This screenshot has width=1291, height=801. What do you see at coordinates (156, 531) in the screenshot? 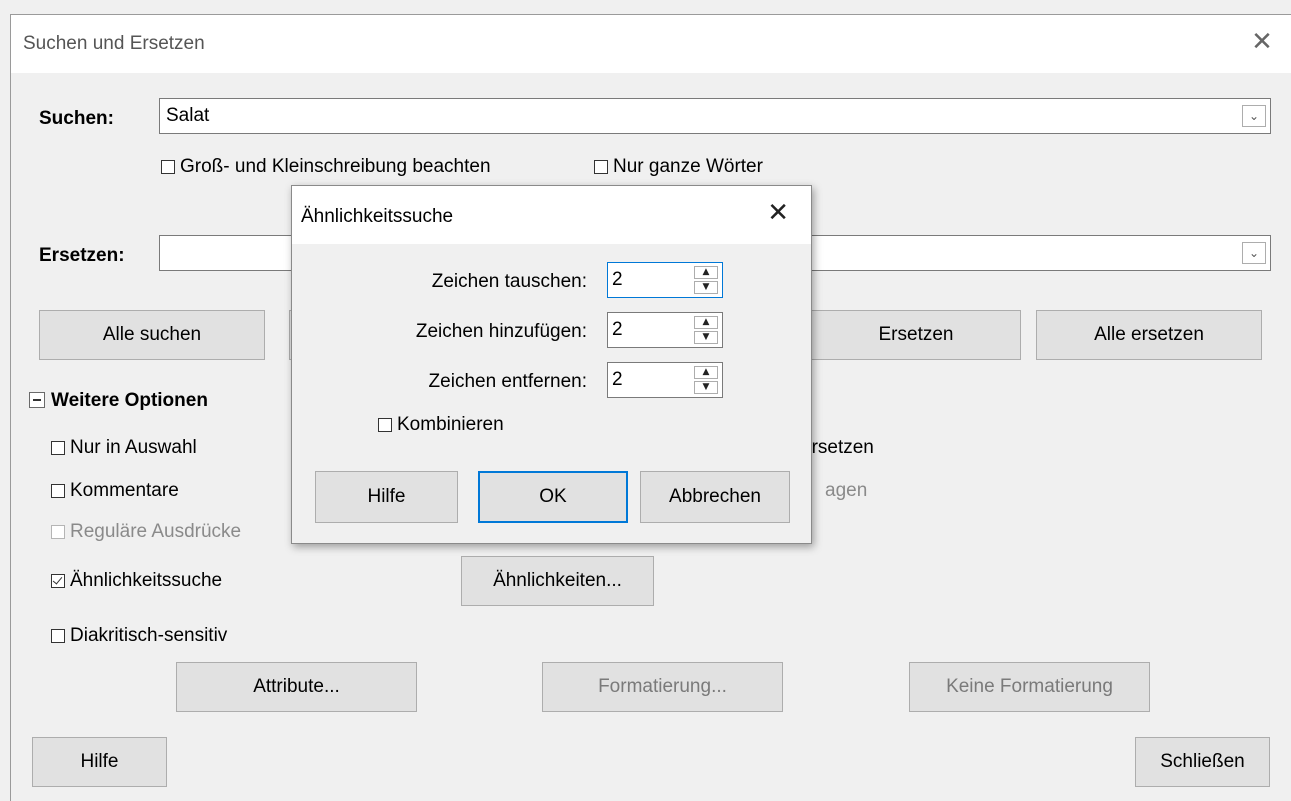
I see `regex-label: Reguläre Ausdrücke` at bounding box center [156, 531].